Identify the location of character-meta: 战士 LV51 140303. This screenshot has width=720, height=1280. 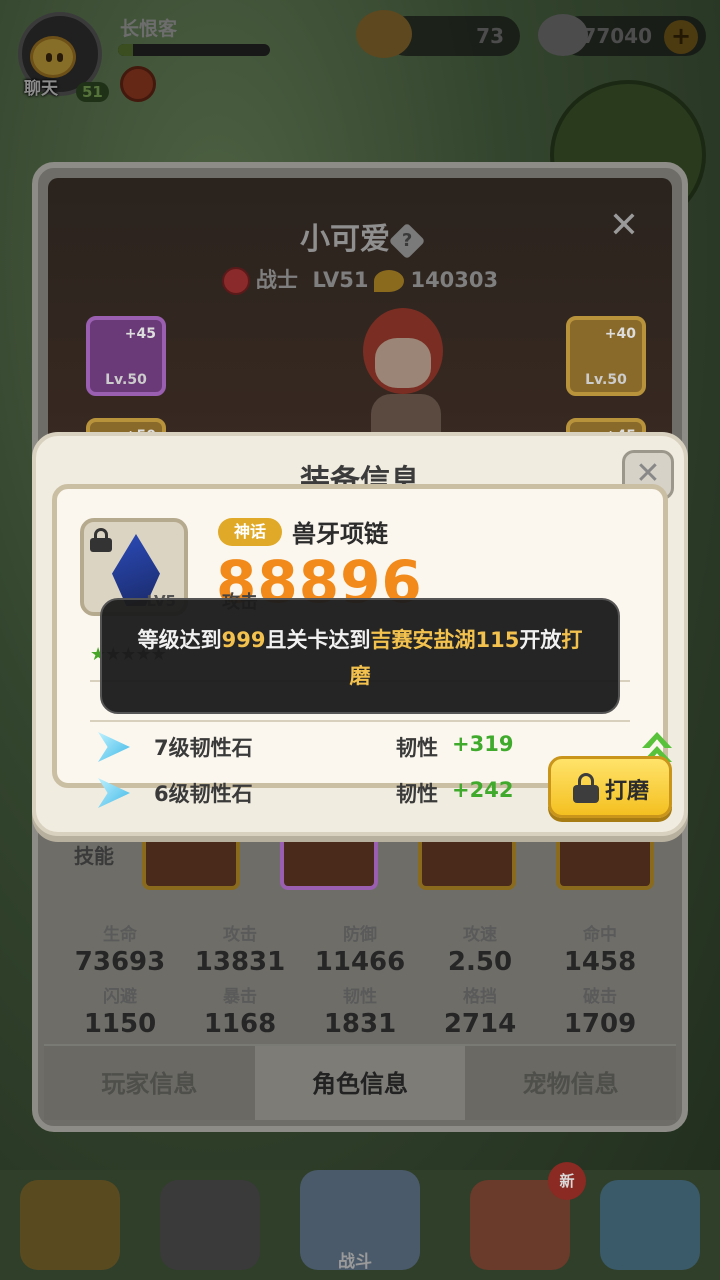
(360, 279).